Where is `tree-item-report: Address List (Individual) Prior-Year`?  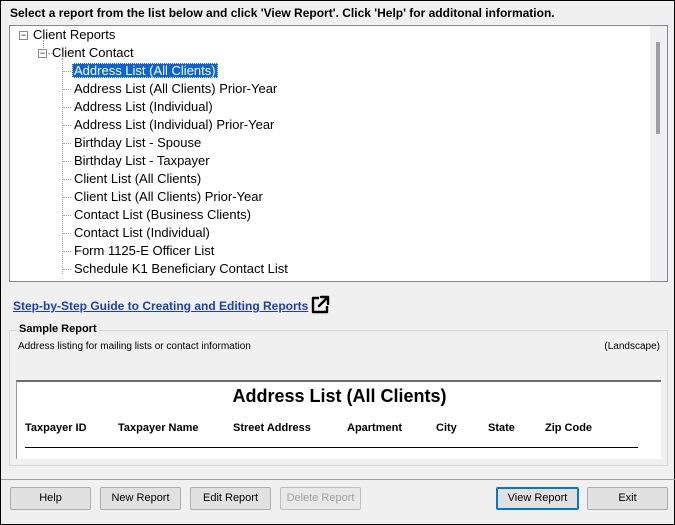 tree-item-report: Address List (Individual) Prior-Year is located at coordinates (174, 125).